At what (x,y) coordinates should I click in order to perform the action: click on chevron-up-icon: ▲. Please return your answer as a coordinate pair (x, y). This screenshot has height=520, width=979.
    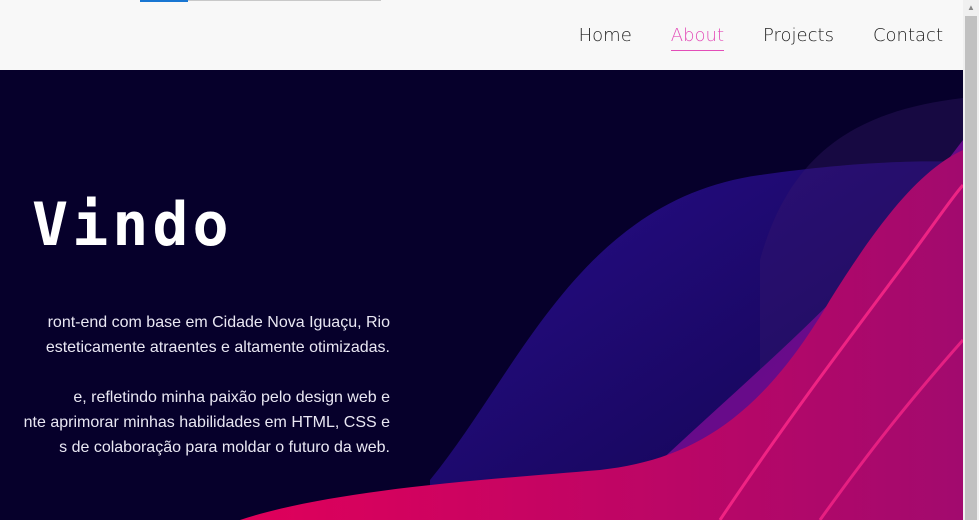
    Looking at the image, I should click on (971, 8).